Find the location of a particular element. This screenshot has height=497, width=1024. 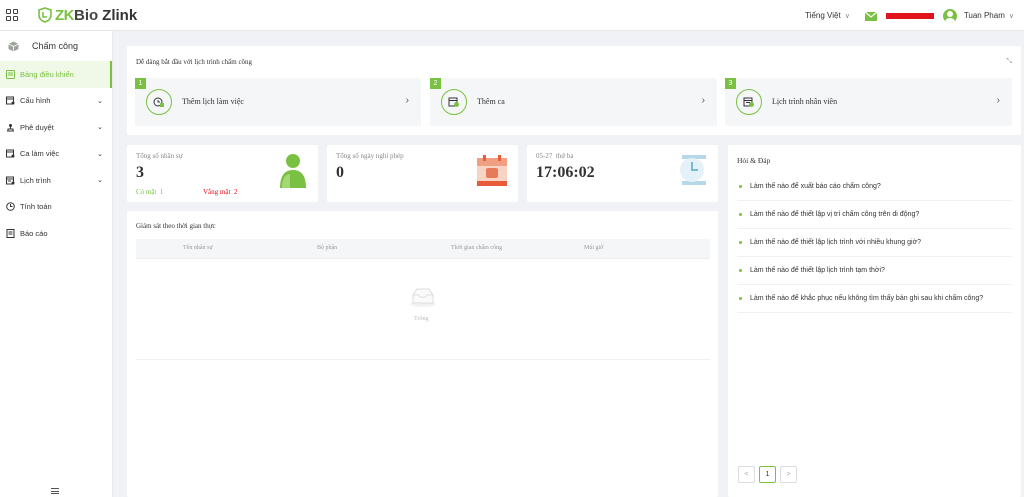

table-divider is located at coordinates (423, 359).